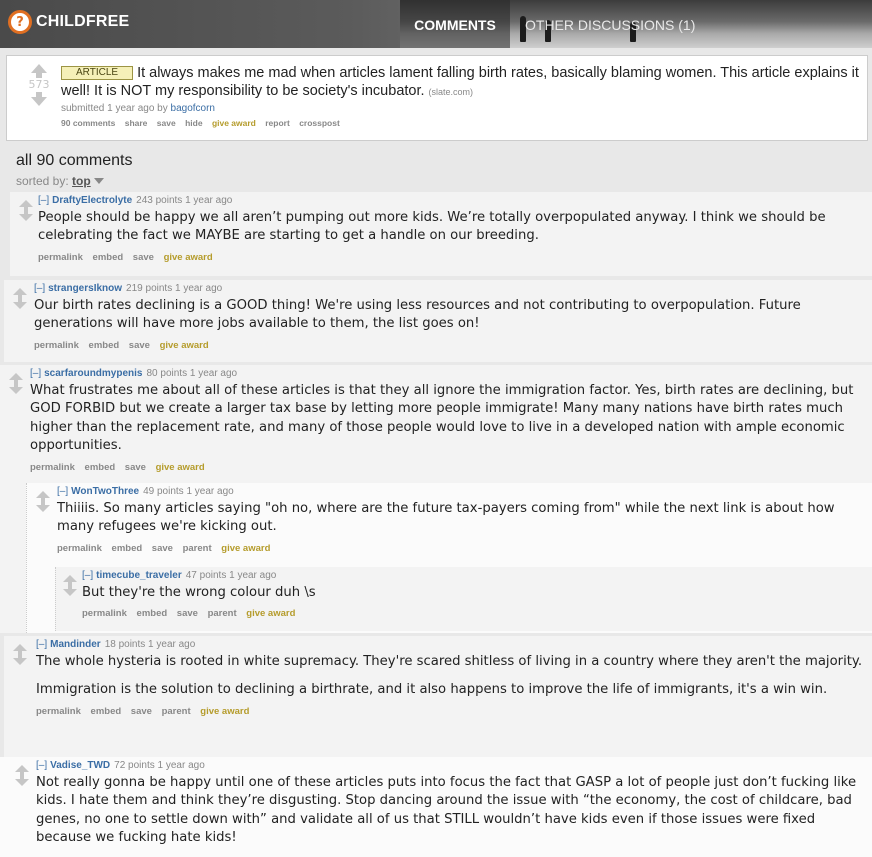 The height and width of the screenshot is (857, 872). What do you see at coordinates (92, 200) in the screenshot?
I see `comment-author: DraftyElectrolyte` at bounding box center [92, 200].